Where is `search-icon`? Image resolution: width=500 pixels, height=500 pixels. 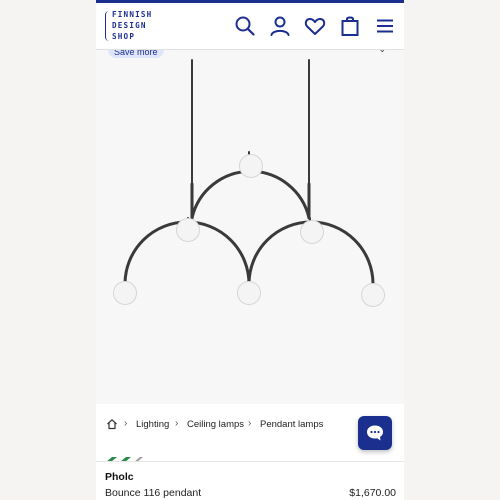
search-icon is located at coordinates (245, 26).